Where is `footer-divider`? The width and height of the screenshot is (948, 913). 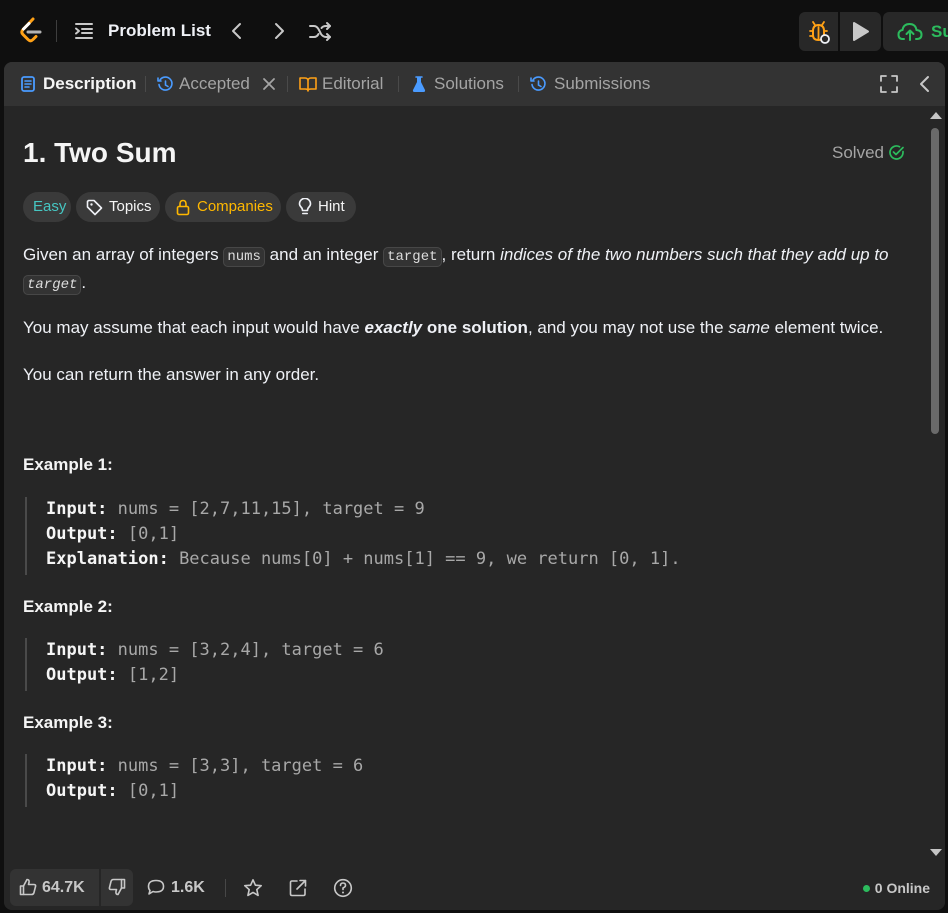
footer-divider is located at coordinates (225, 888).